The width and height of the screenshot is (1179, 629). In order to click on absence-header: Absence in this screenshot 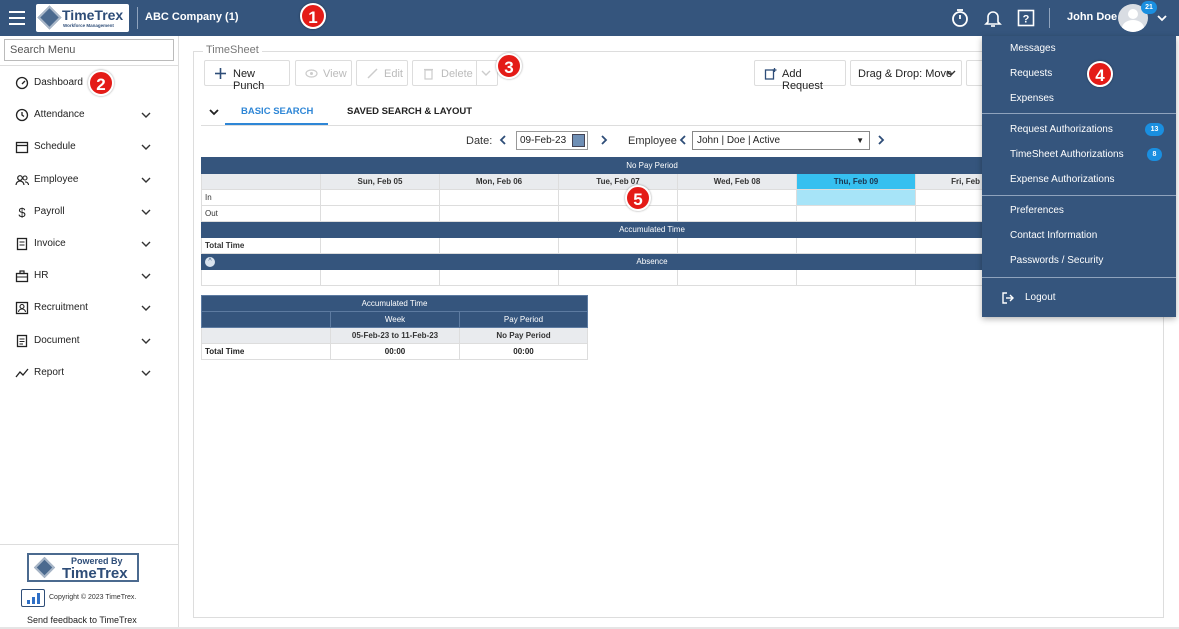, I will do `click(652, 261)`.